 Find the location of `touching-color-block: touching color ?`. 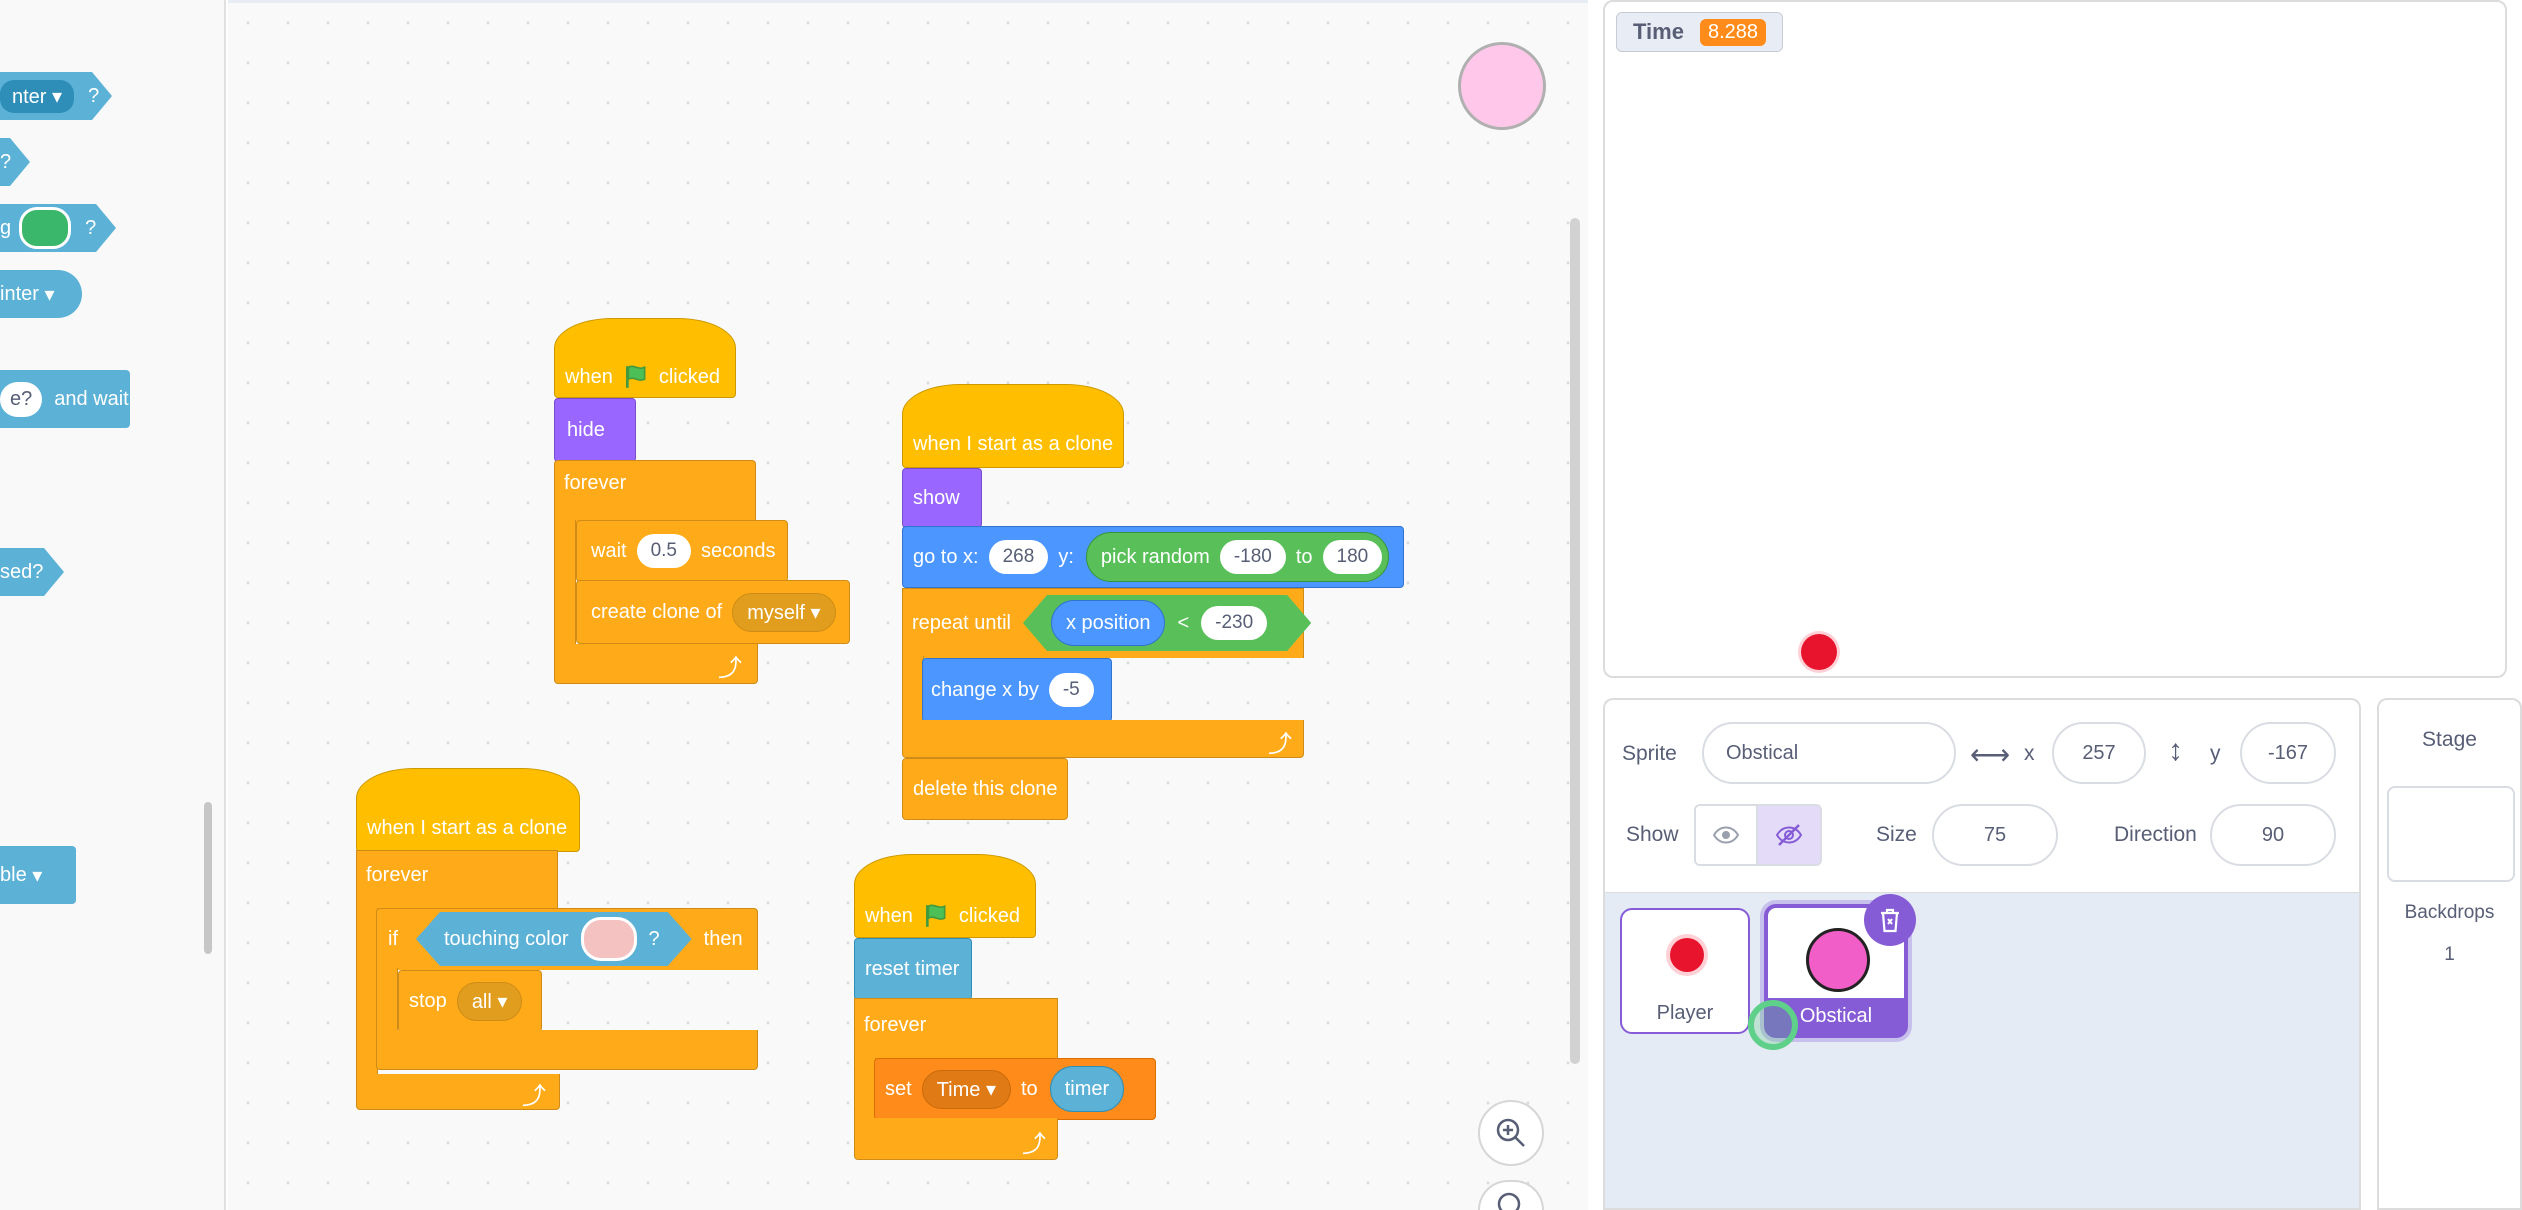

touching-color-block: touching color ? is located at coordinates (554, 939).